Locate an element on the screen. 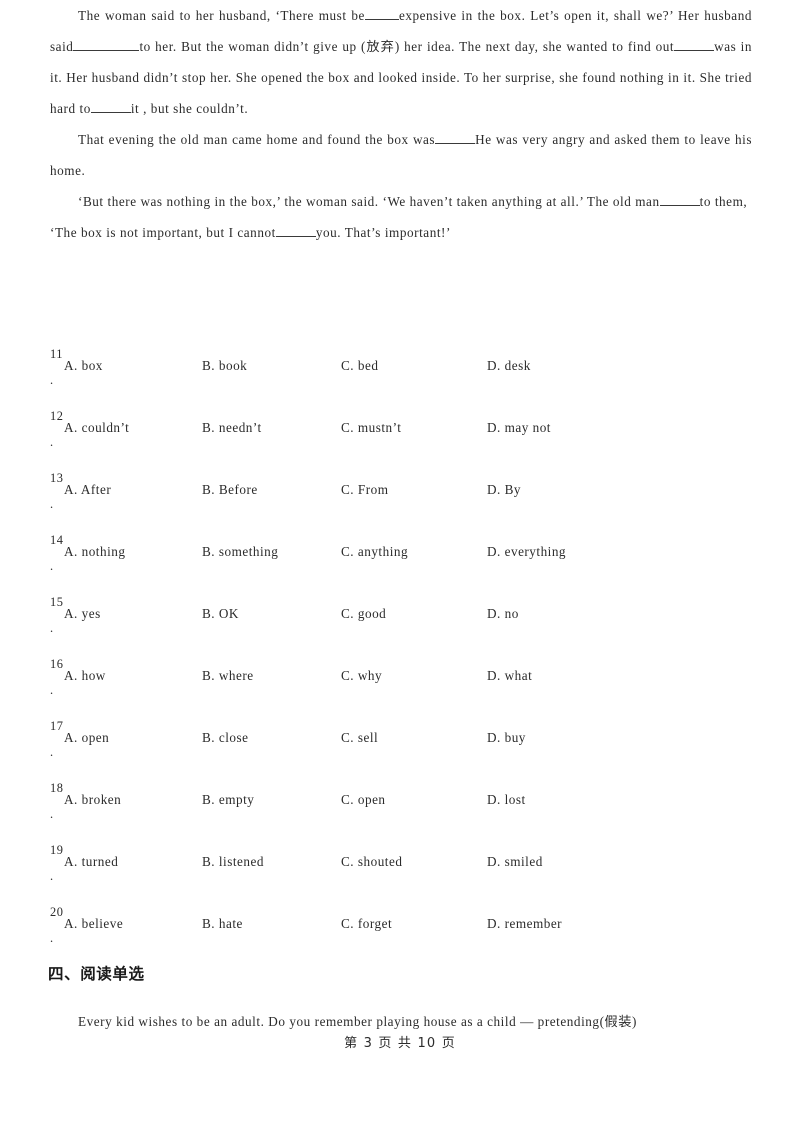 This screenshot has height=1132, width=800. question-row: 18. A. broken B. empty C. open D. lost is located at coordinates (405, 813).